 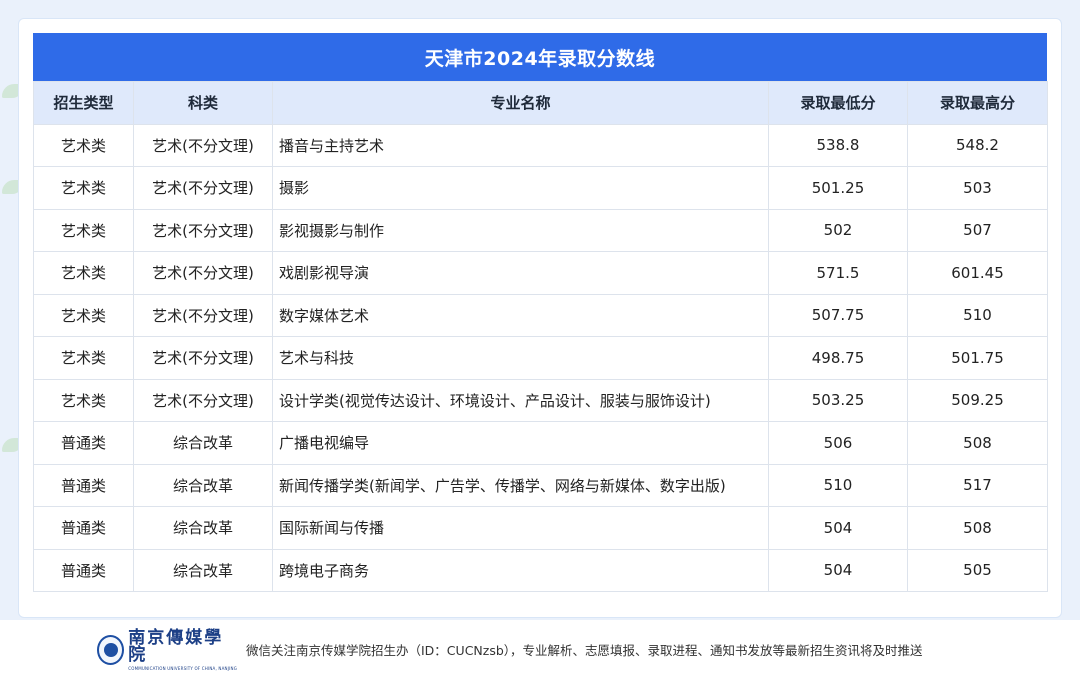 I want to click on cell-major: 数字媒体艺术, so click(x=520, y=315).